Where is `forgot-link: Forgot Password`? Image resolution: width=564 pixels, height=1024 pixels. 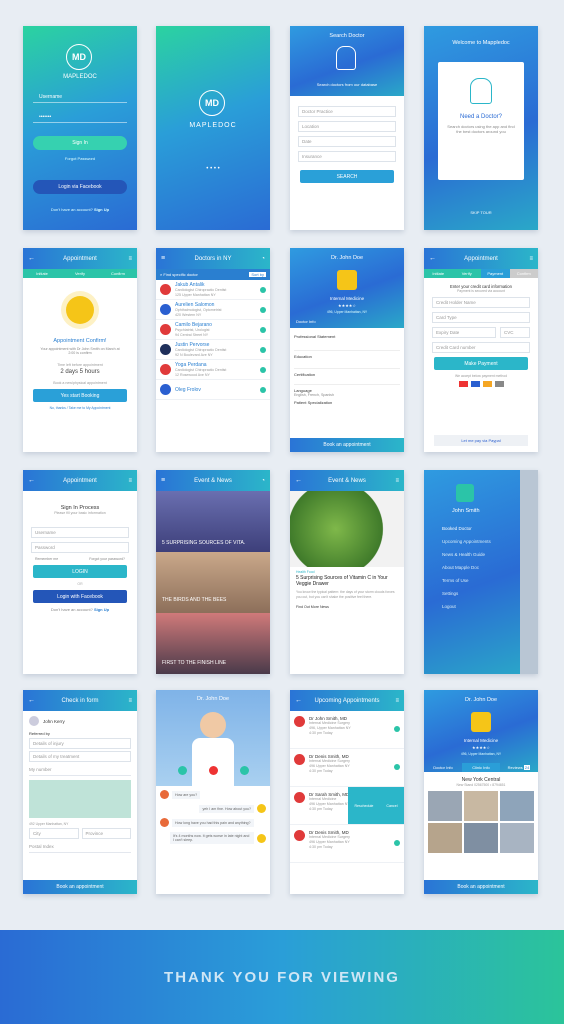 forgot-link: Forgot Password is located at coordinates (80, 158).